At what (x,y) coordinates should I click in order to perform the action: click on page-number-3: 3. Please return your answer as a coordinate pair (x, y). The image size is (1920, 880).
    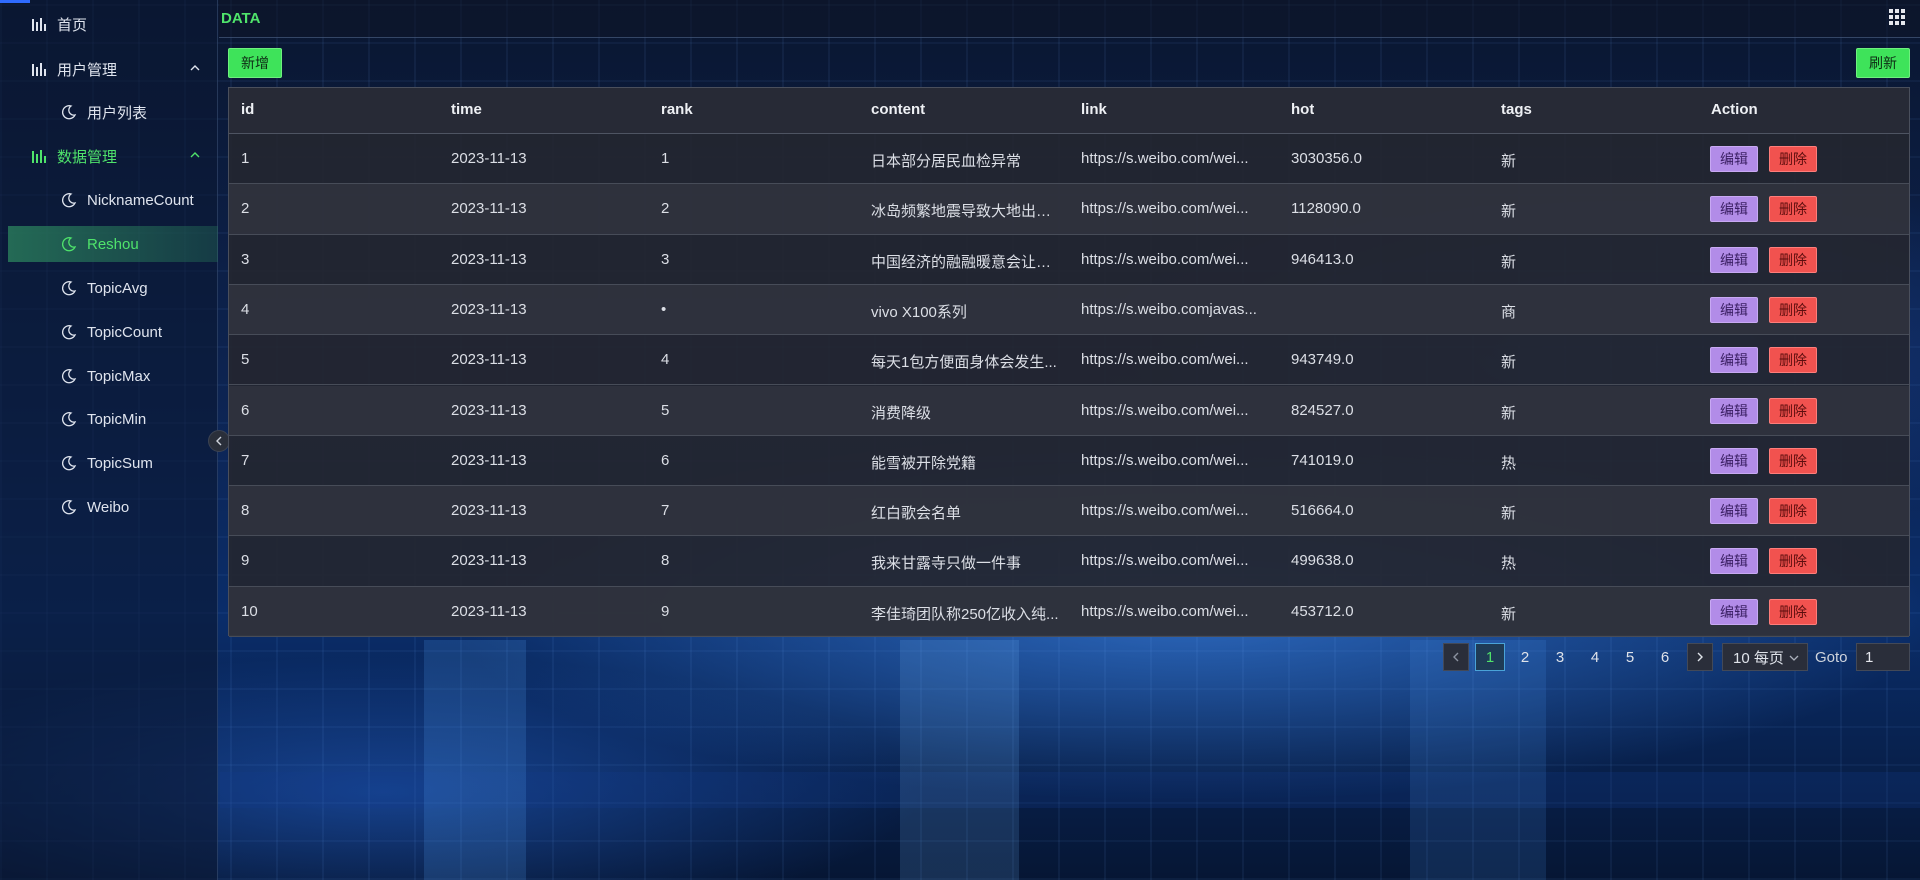
    Looking at the image, I should click on (1560, 657).